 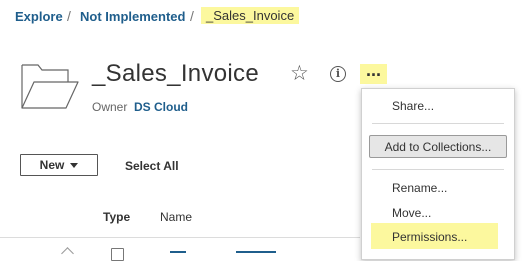 What do you see at coordinates (250, 15) in the screenshot?
I see `breadcrumb-current: _Sales_Invoice` at bounding box center [250, 15].